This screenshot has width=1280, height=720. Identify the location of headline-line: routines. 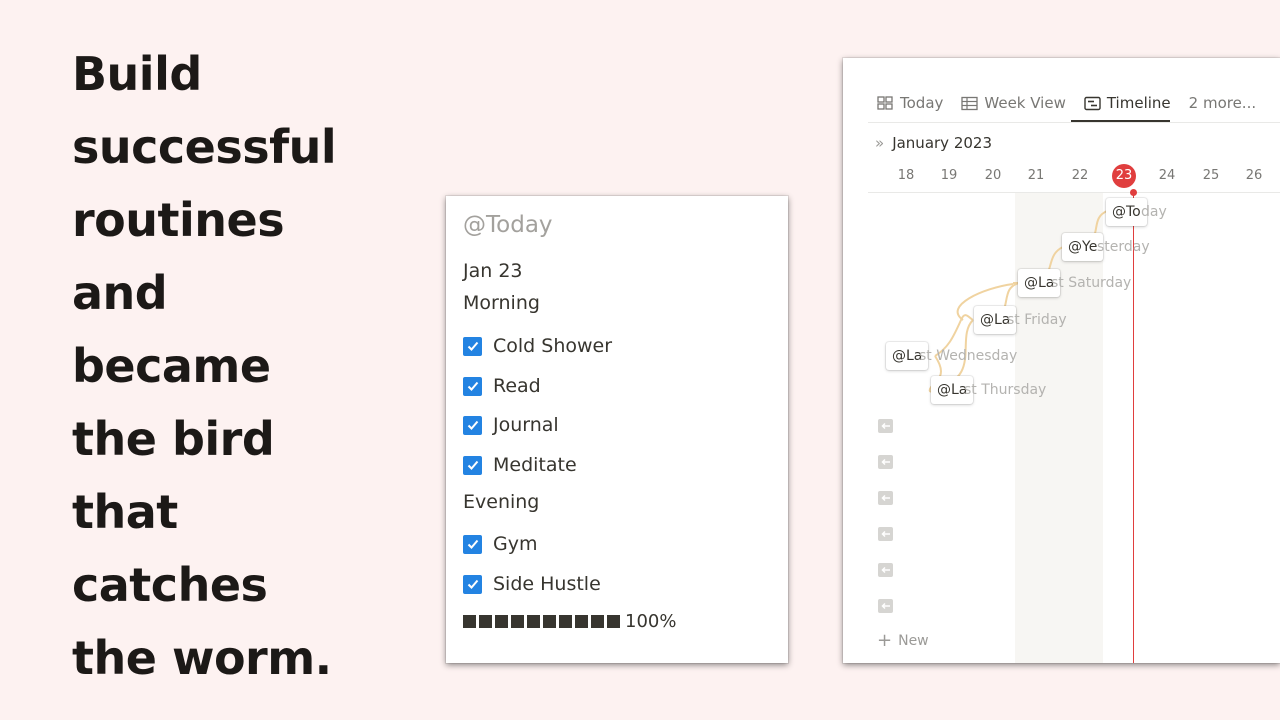
(178, 220).